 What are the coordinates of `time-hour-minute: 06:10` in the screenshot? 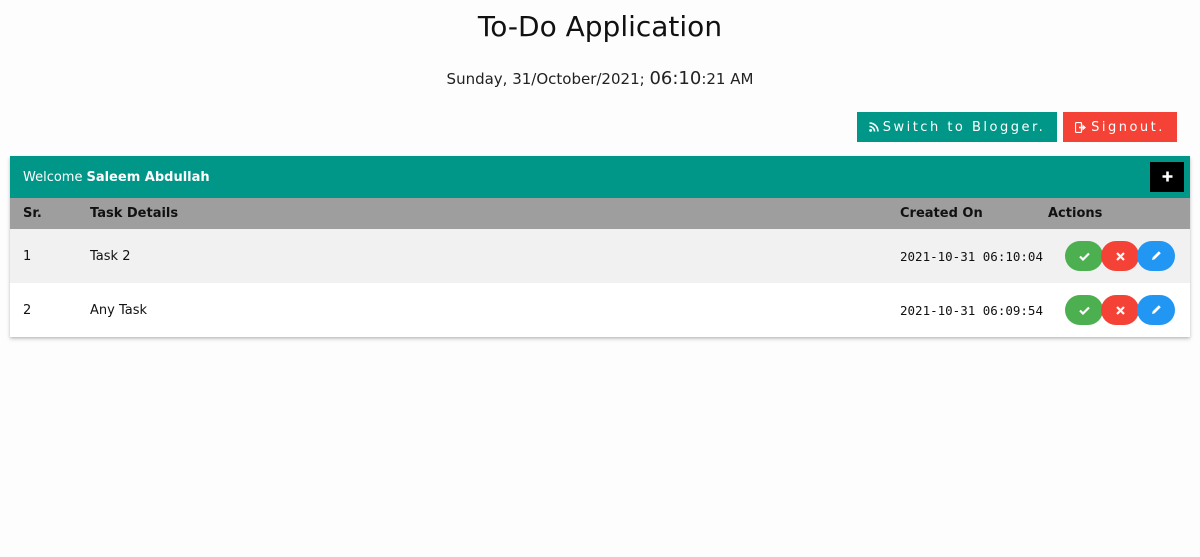 It's located at (675, 78).